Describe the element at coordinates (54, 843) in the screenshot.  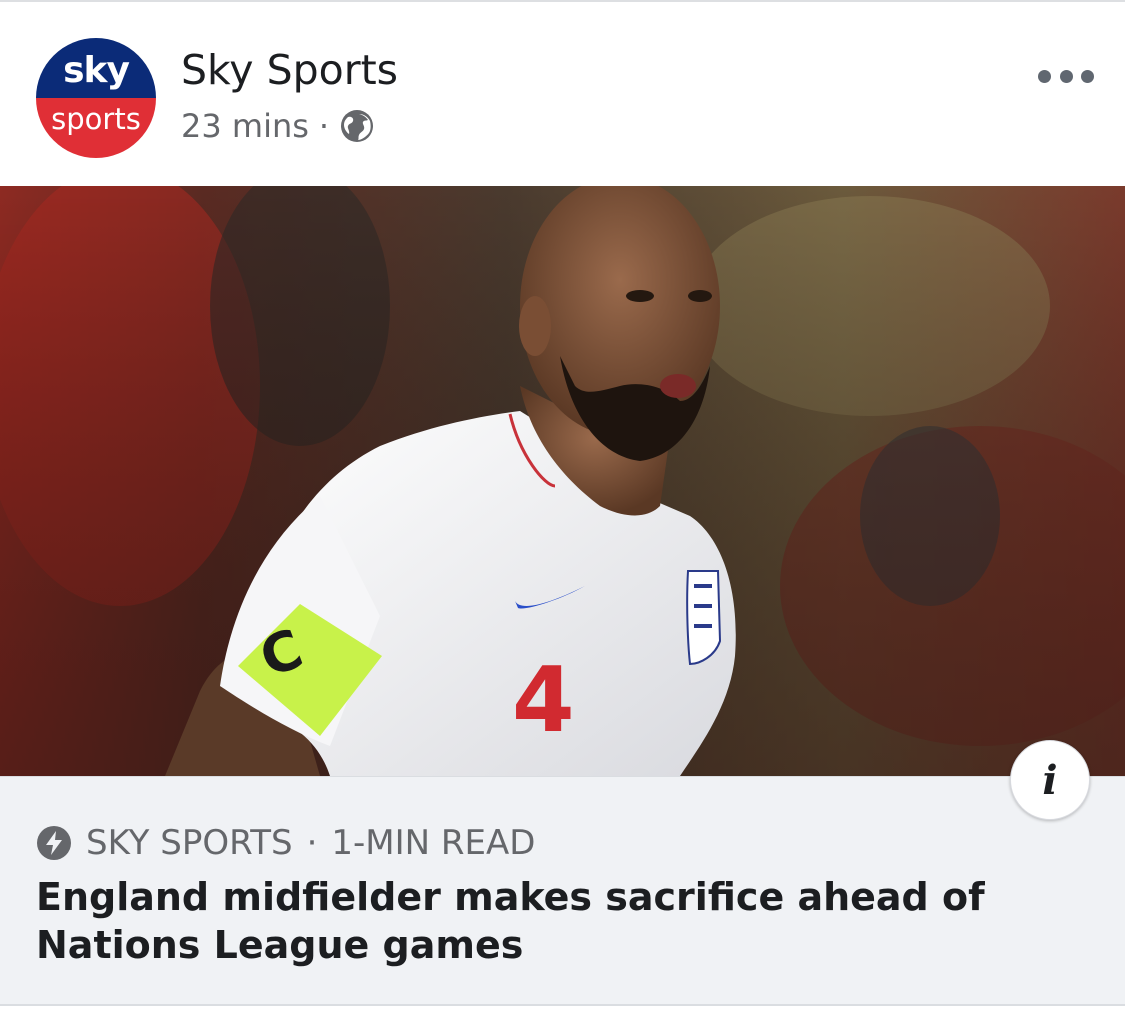
I see `lightning-bolt-icon` at that location.